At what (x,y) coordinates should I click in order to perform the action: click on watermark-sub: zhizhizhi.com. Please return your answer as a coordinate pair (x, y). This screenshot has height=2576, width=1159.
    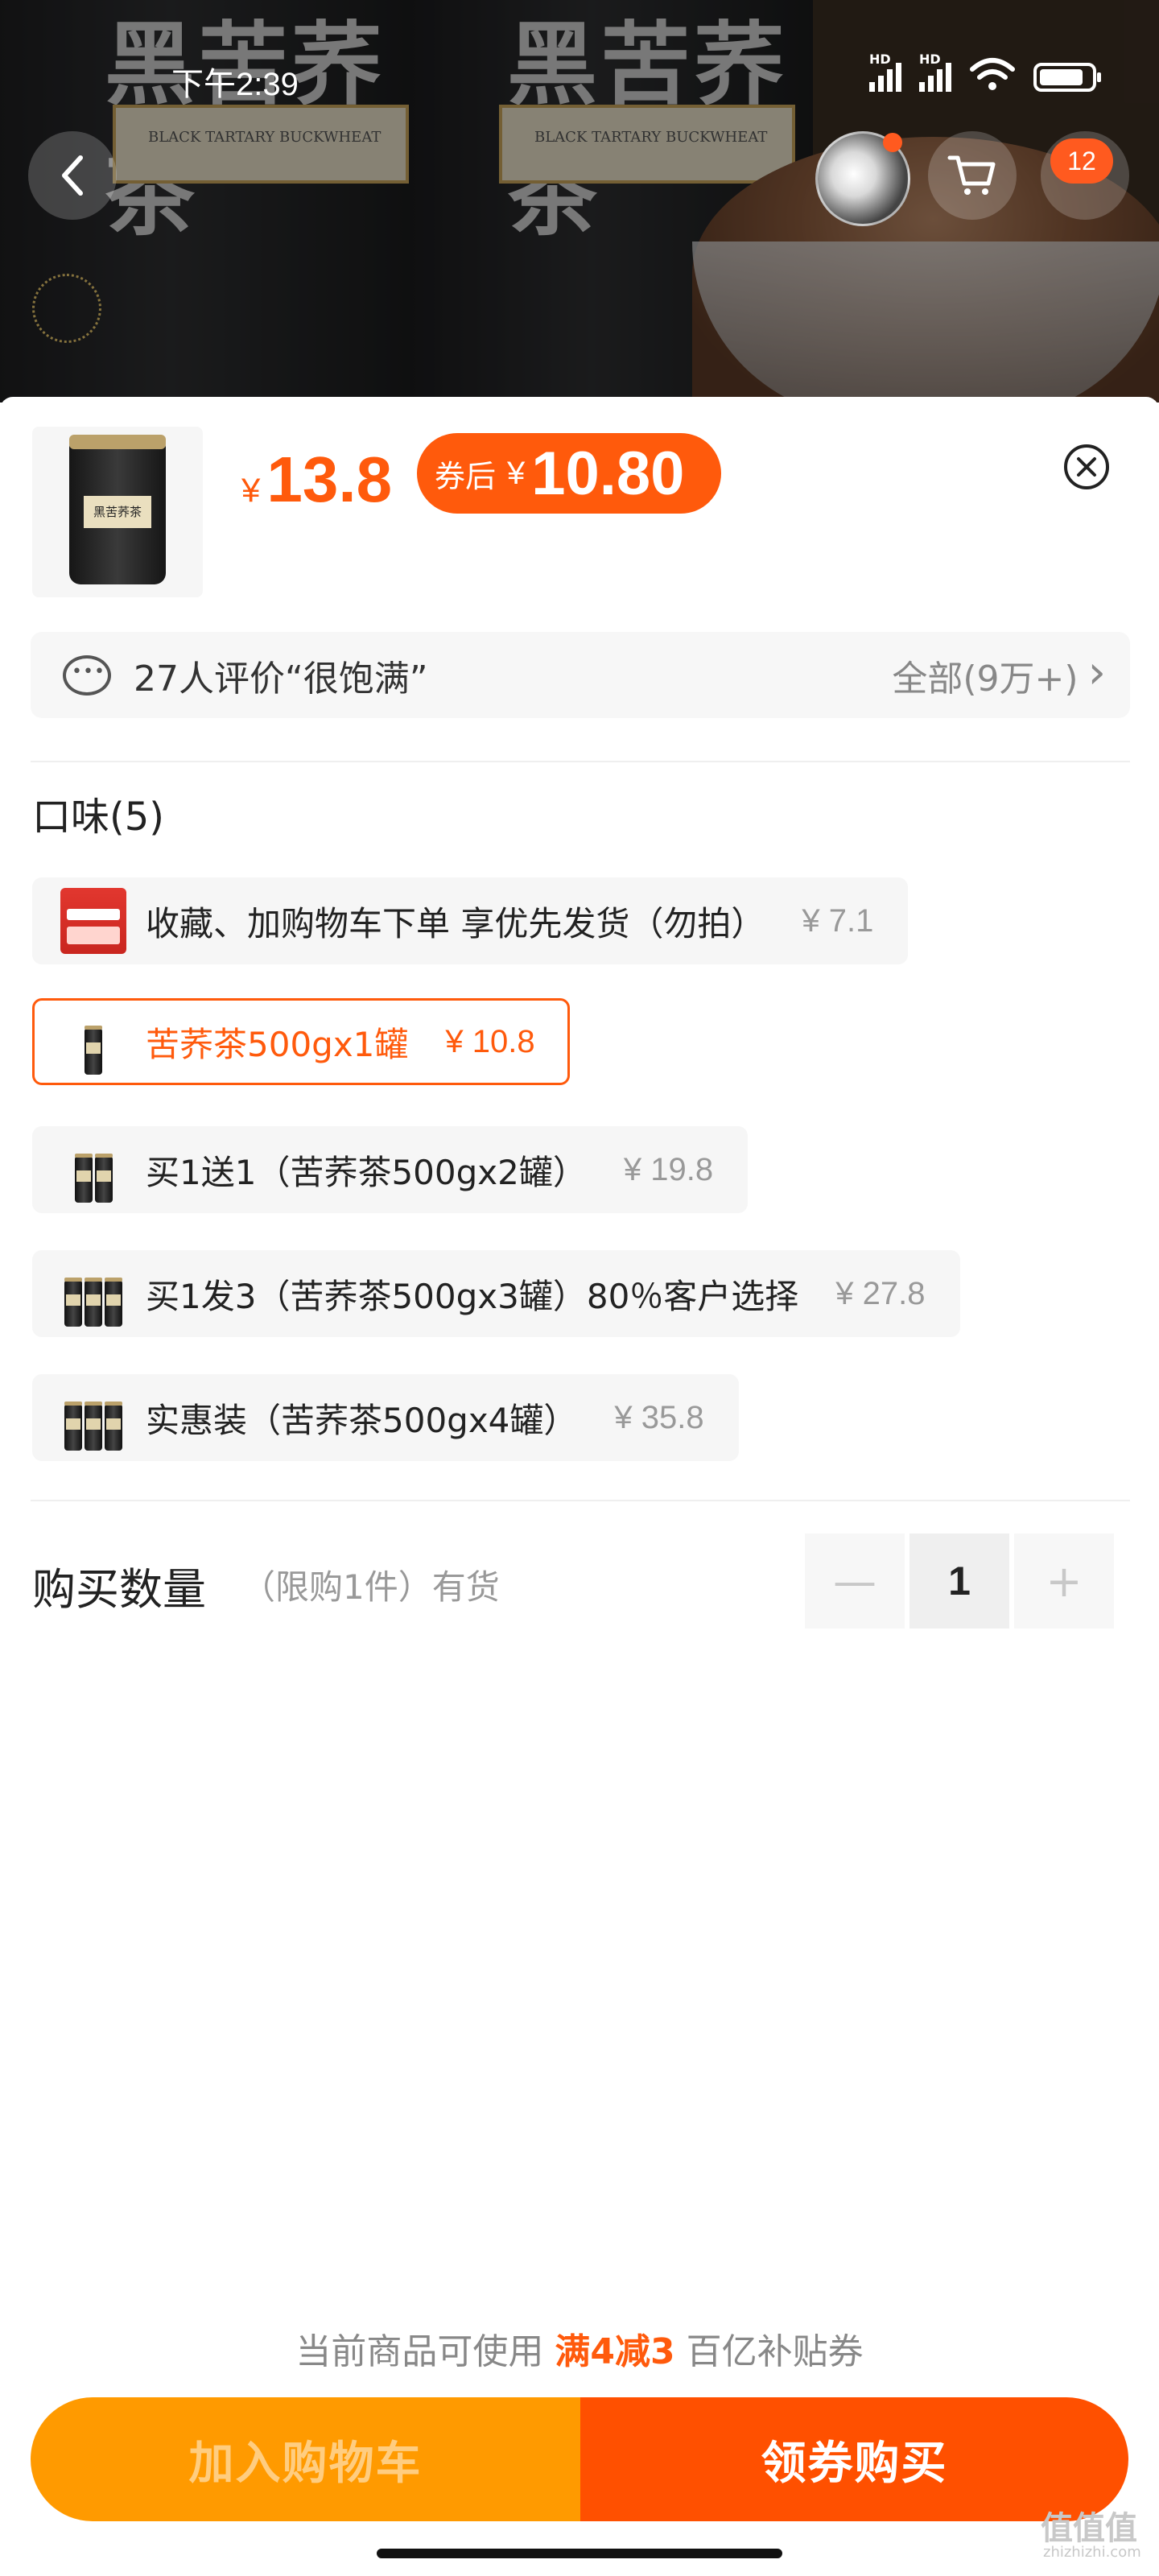
    Looking at the image, I should click on (1092, 2552).